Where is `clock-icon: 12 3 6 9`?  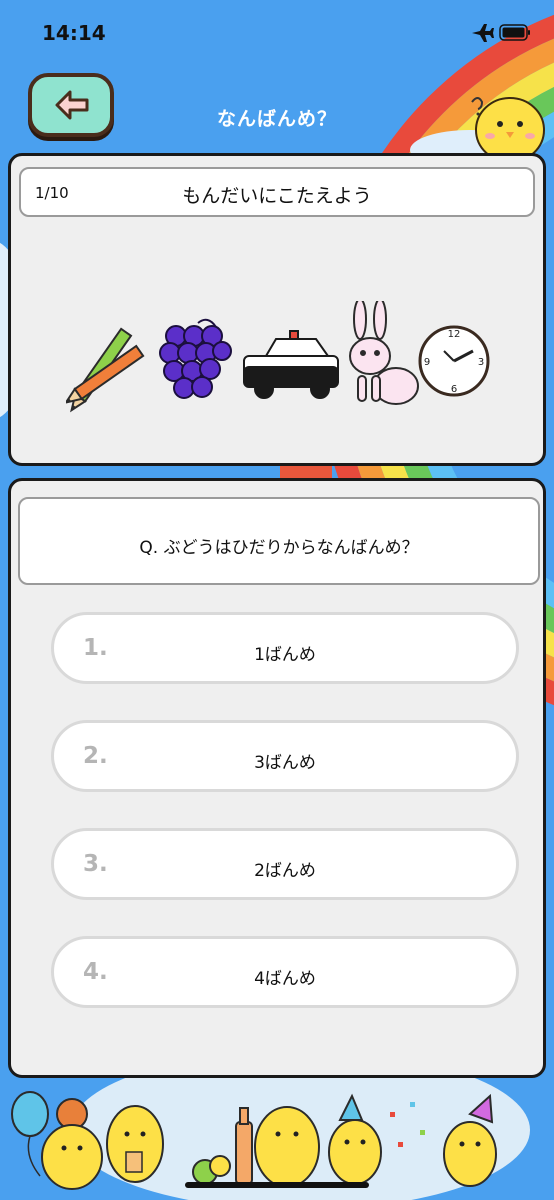
clock-icon: 12 3 6 9 is located at coordinates (454, 361).